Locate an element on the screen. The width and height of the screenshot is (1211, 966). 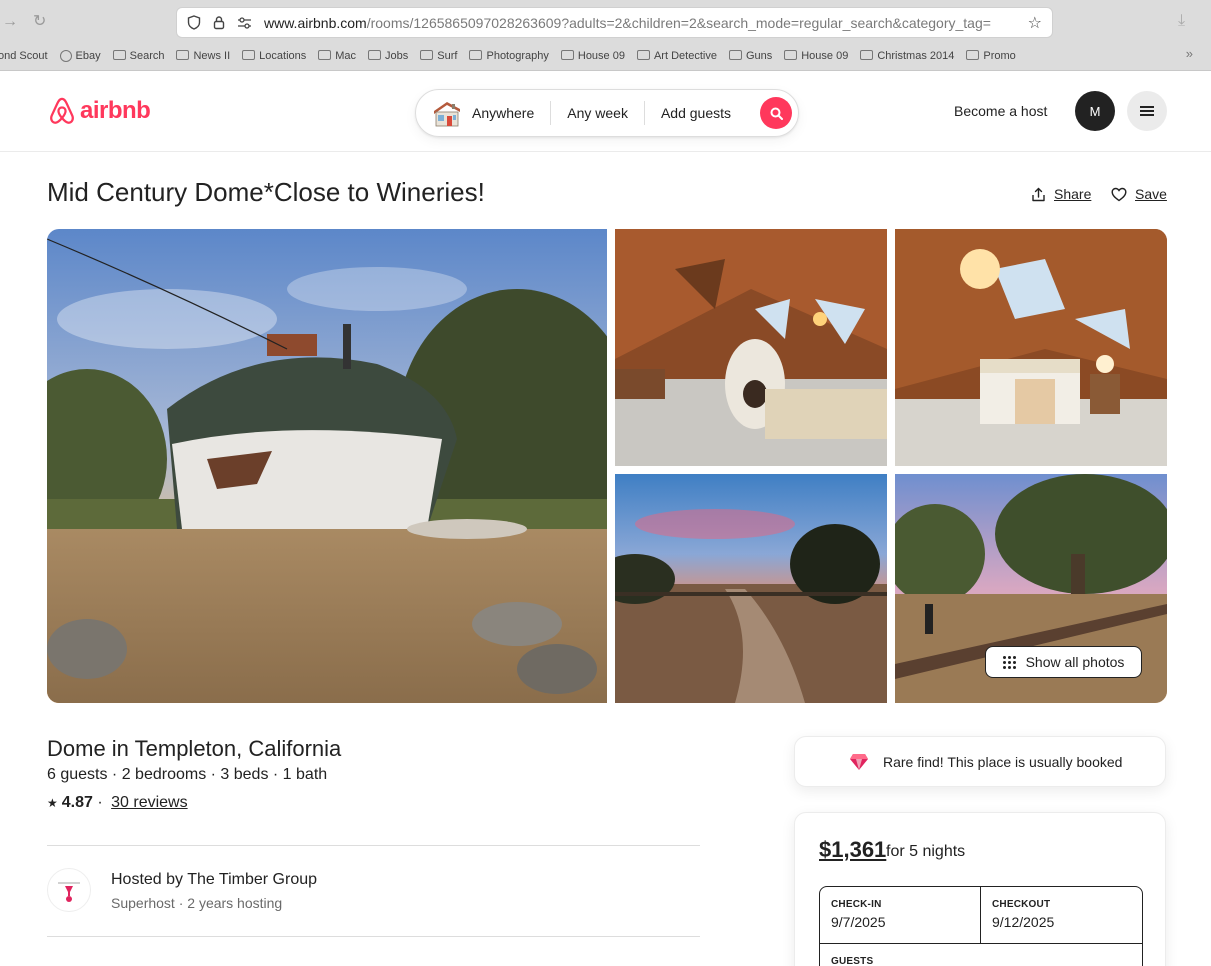
bookmark-folder: Christmas 2014 is located at coordinates (907, 56).